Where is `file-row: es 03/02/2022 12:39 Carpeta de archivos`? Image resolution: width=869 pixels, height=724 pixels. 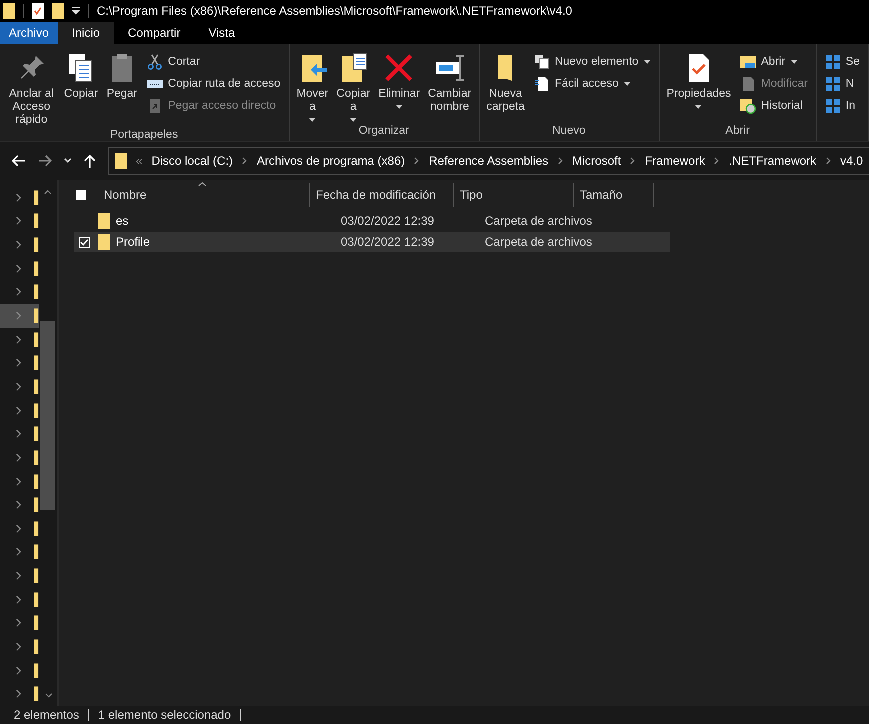 file-row: es 03/02/2022 12:39 Carpeta de archivos is located at coordinates (372, 221).